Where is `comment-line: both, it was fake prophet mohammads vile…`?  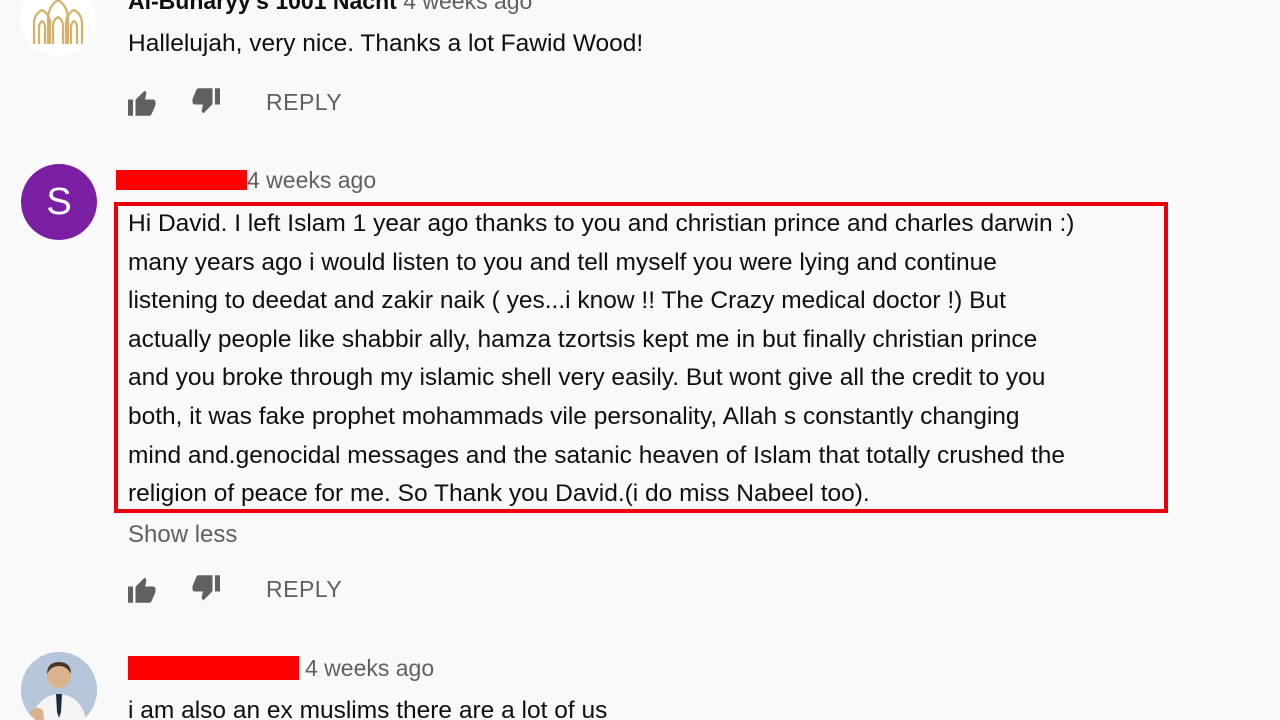 comment-line: both, it was fake prophet mohammads vile… is located at coordinates (574, 416).